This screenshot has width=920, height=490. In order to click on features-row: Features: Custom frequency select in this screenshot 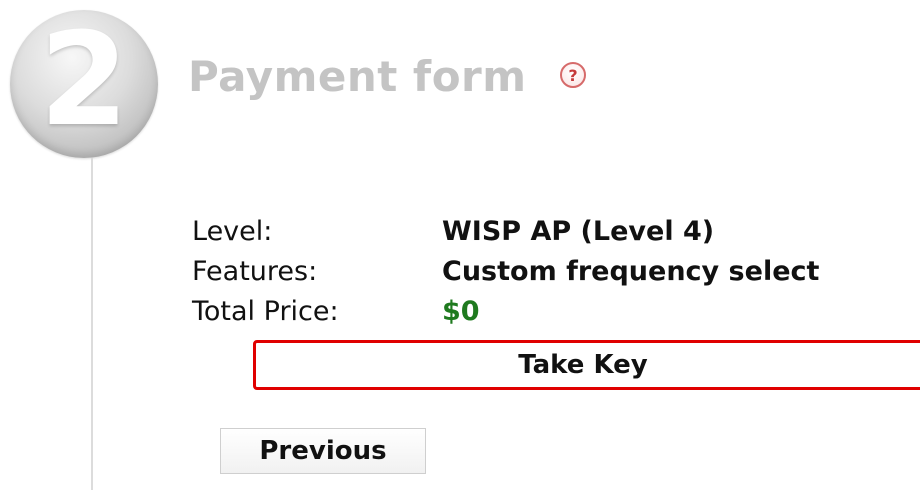, I will do `click(505, 272)`.